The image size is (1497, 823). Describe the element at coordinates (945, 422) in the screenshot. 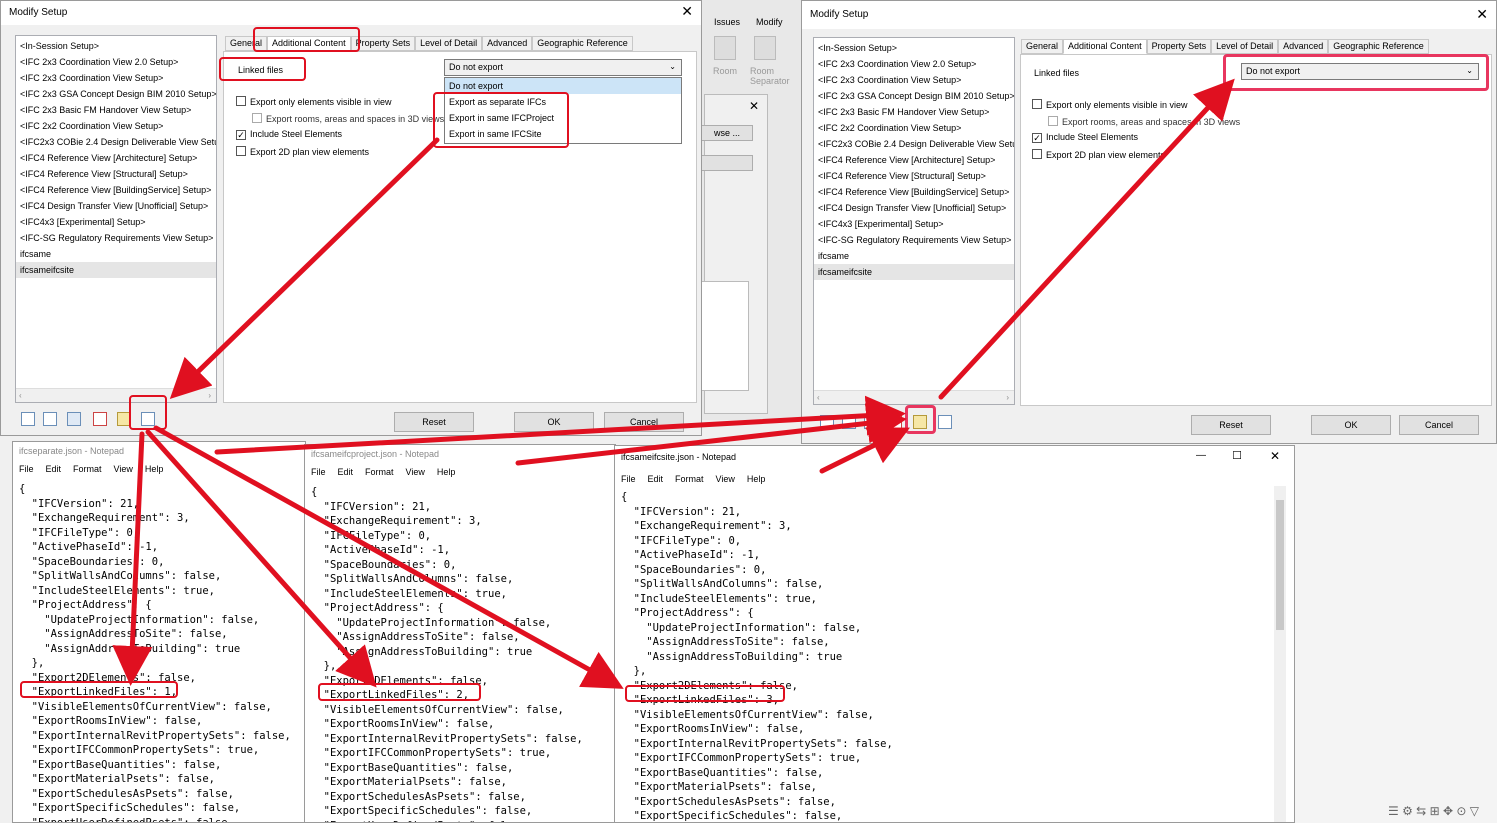

I see `export-setup-icon` at that location.